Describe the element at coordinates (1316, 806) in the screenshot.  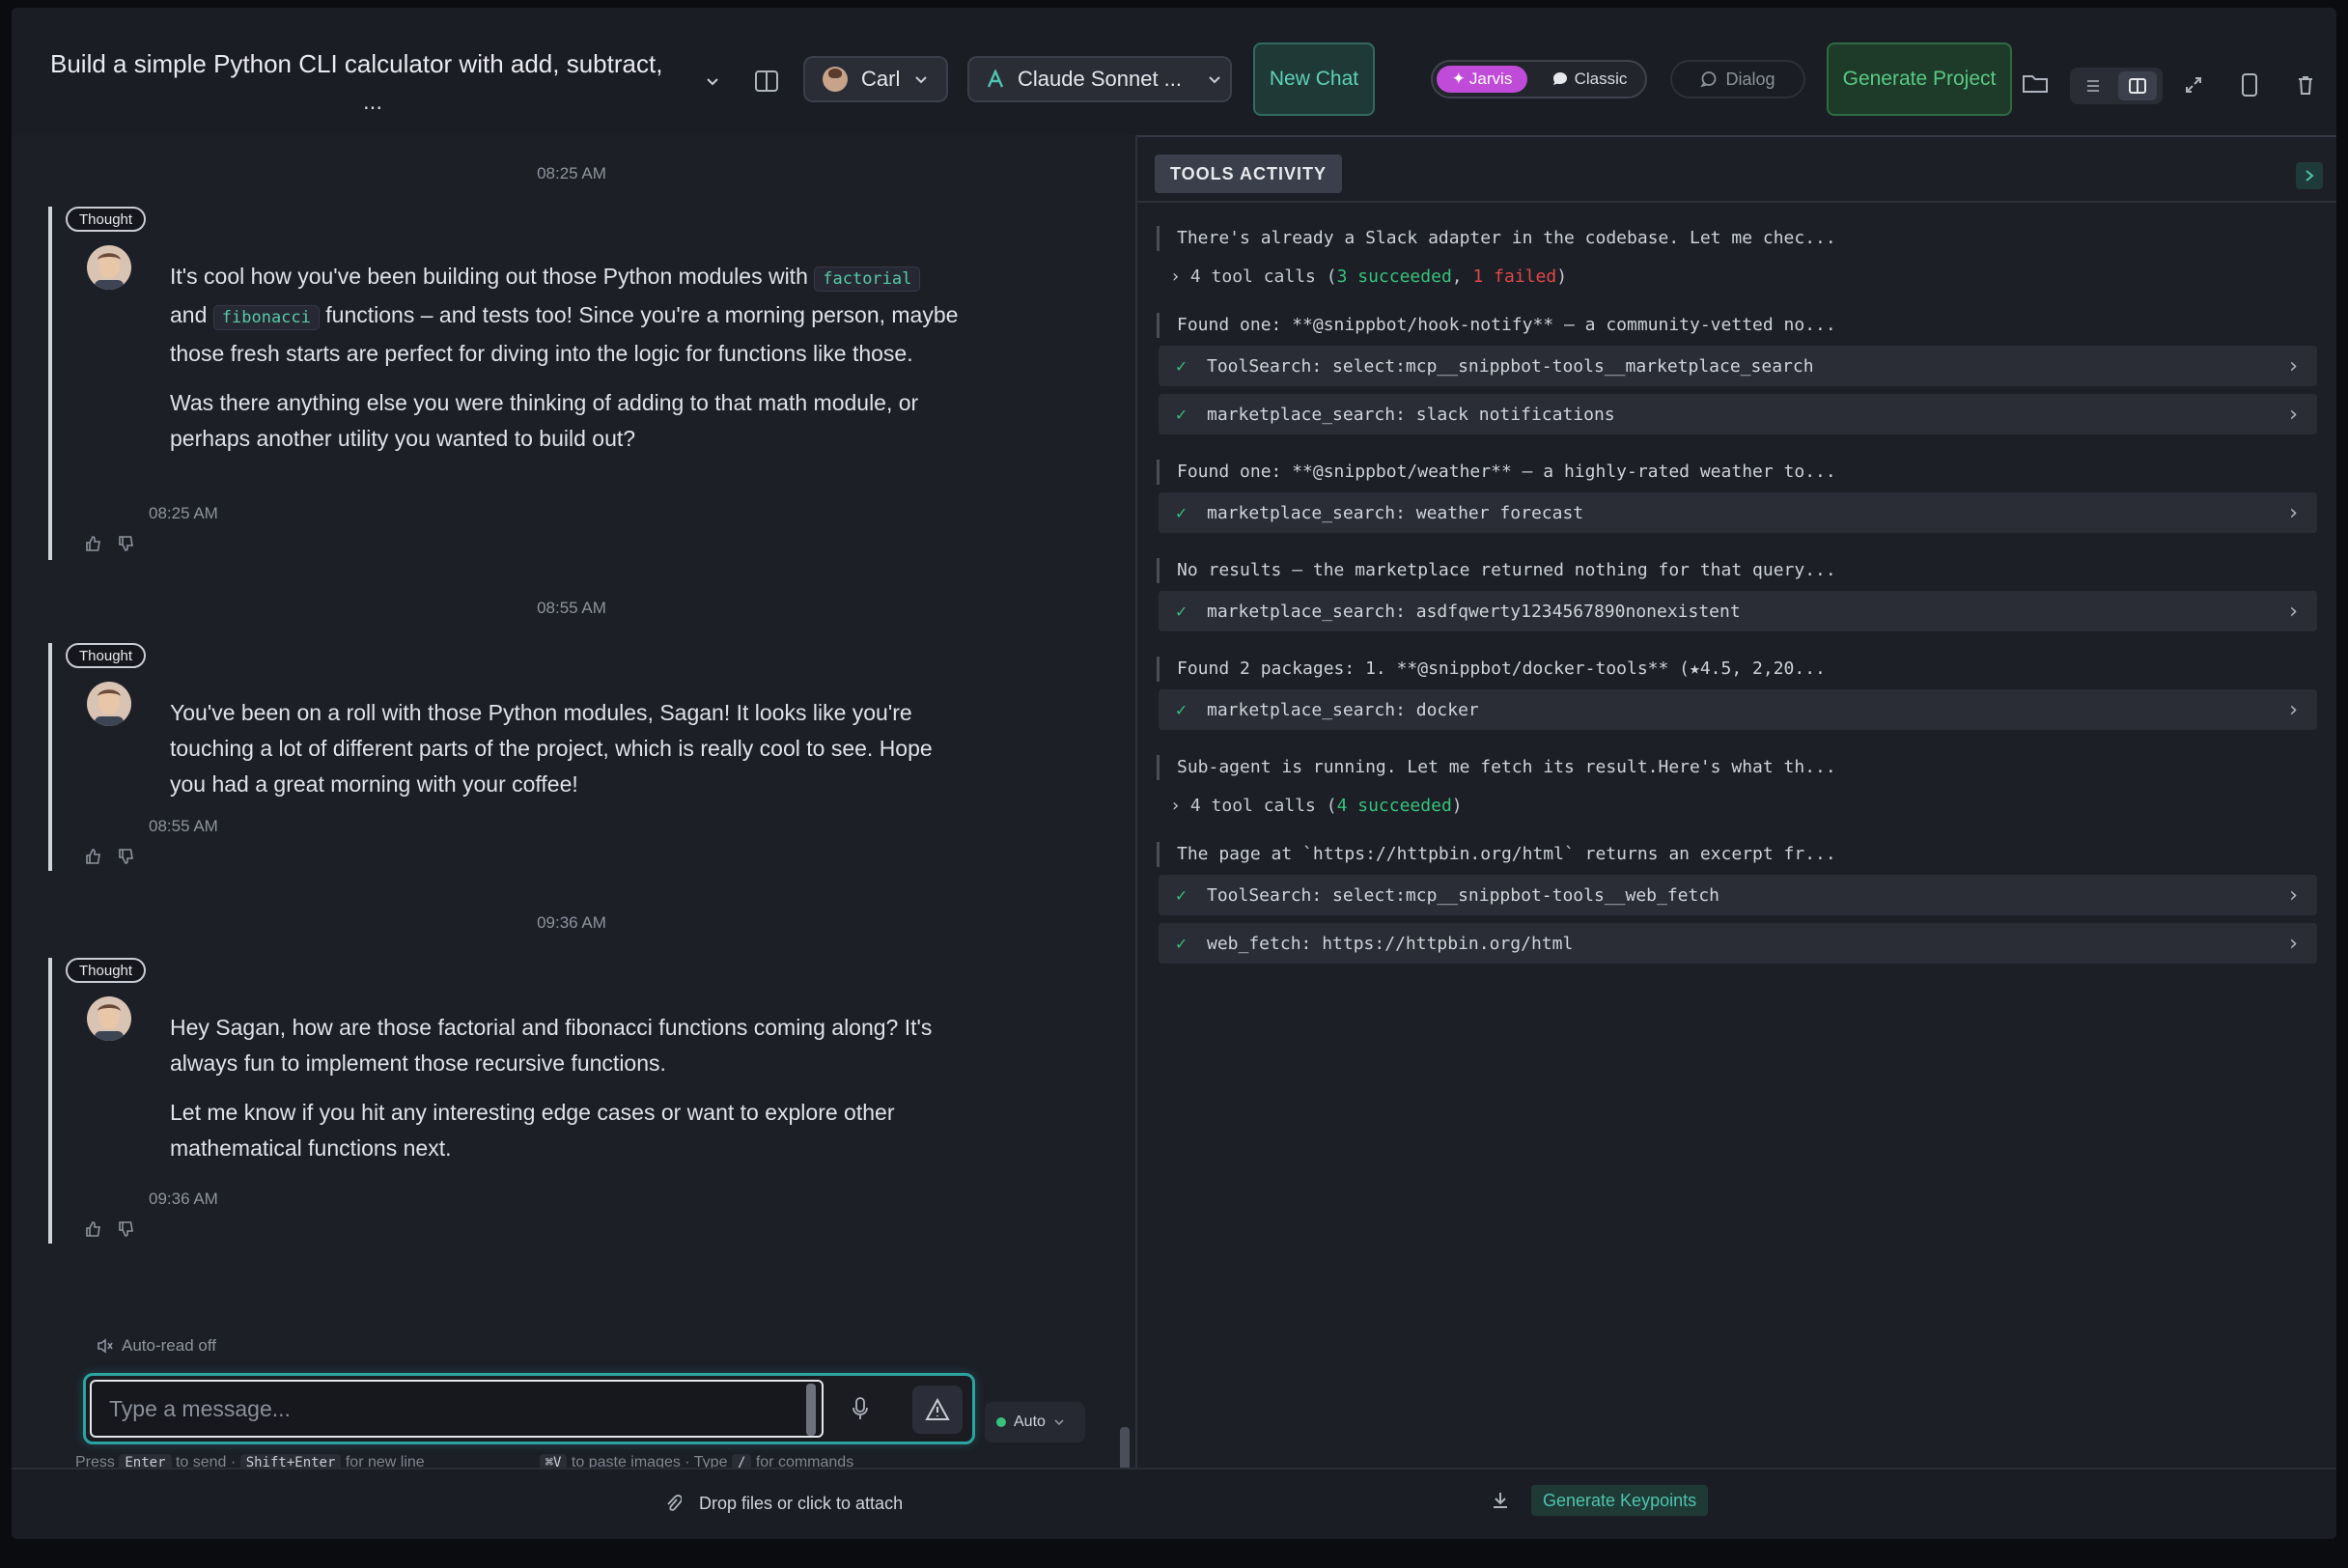
I see `tool-calls-summary: › 4 tool calls (4 succeeded)` at that location.